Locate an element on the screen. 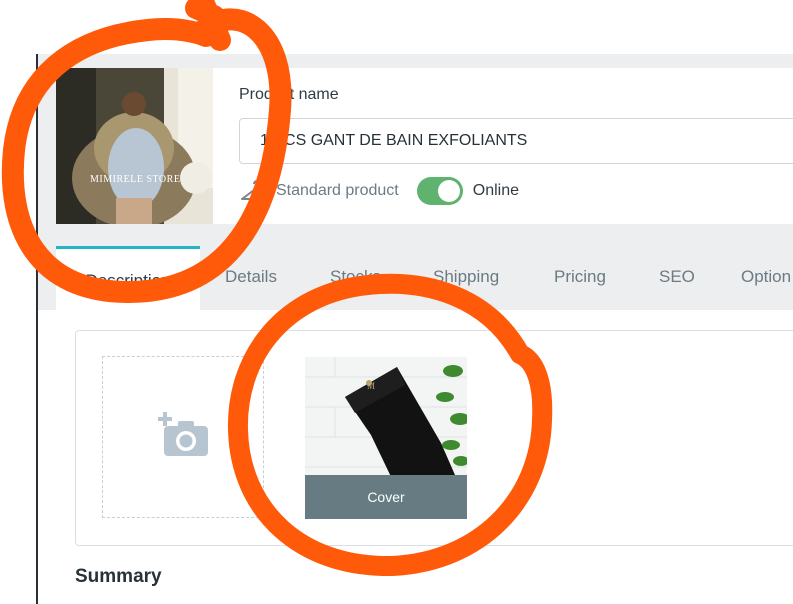 This screenshot has height=604, width=793. tab-shipping: Shipping is located at coordinates (466, 278).